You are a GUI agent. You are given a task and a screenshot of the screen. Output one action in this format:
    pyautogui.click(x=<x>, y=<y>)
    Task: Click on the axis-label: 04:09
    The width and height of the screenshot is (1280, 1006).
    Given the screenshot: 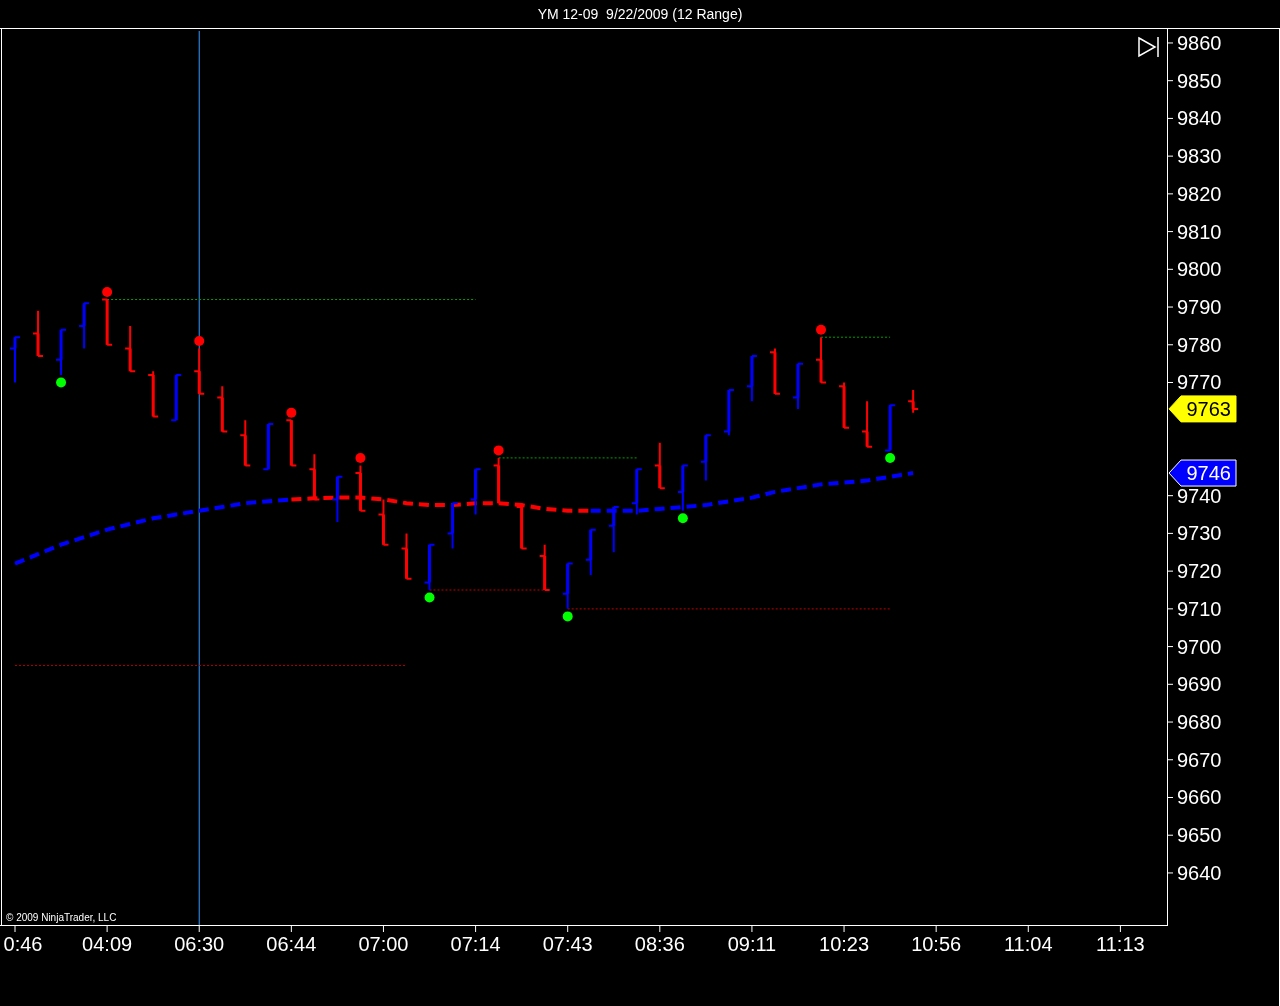 What is the action you would take?
    pyautogui.click(x=107, y=944)
    